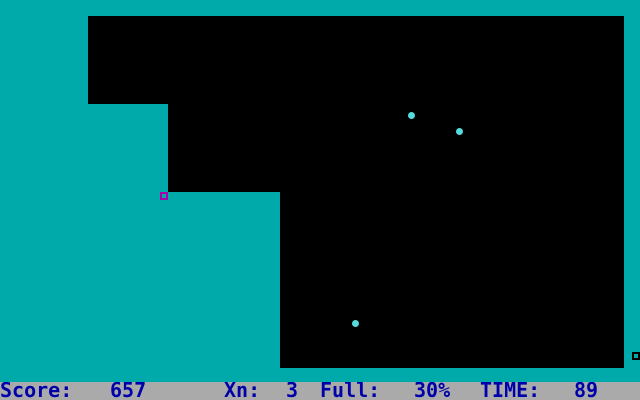 This screenshot has width=640, height=400. I want to click on score-label: Score:, so click(36, 391).